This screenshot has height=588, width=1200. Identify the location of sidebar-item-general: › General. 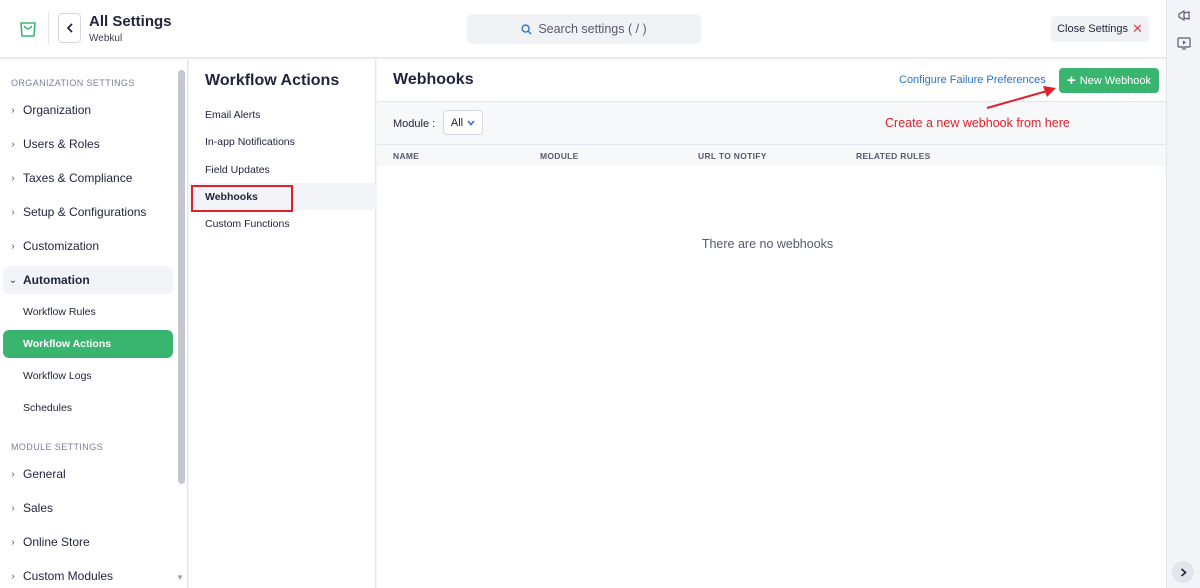
(88, 474).